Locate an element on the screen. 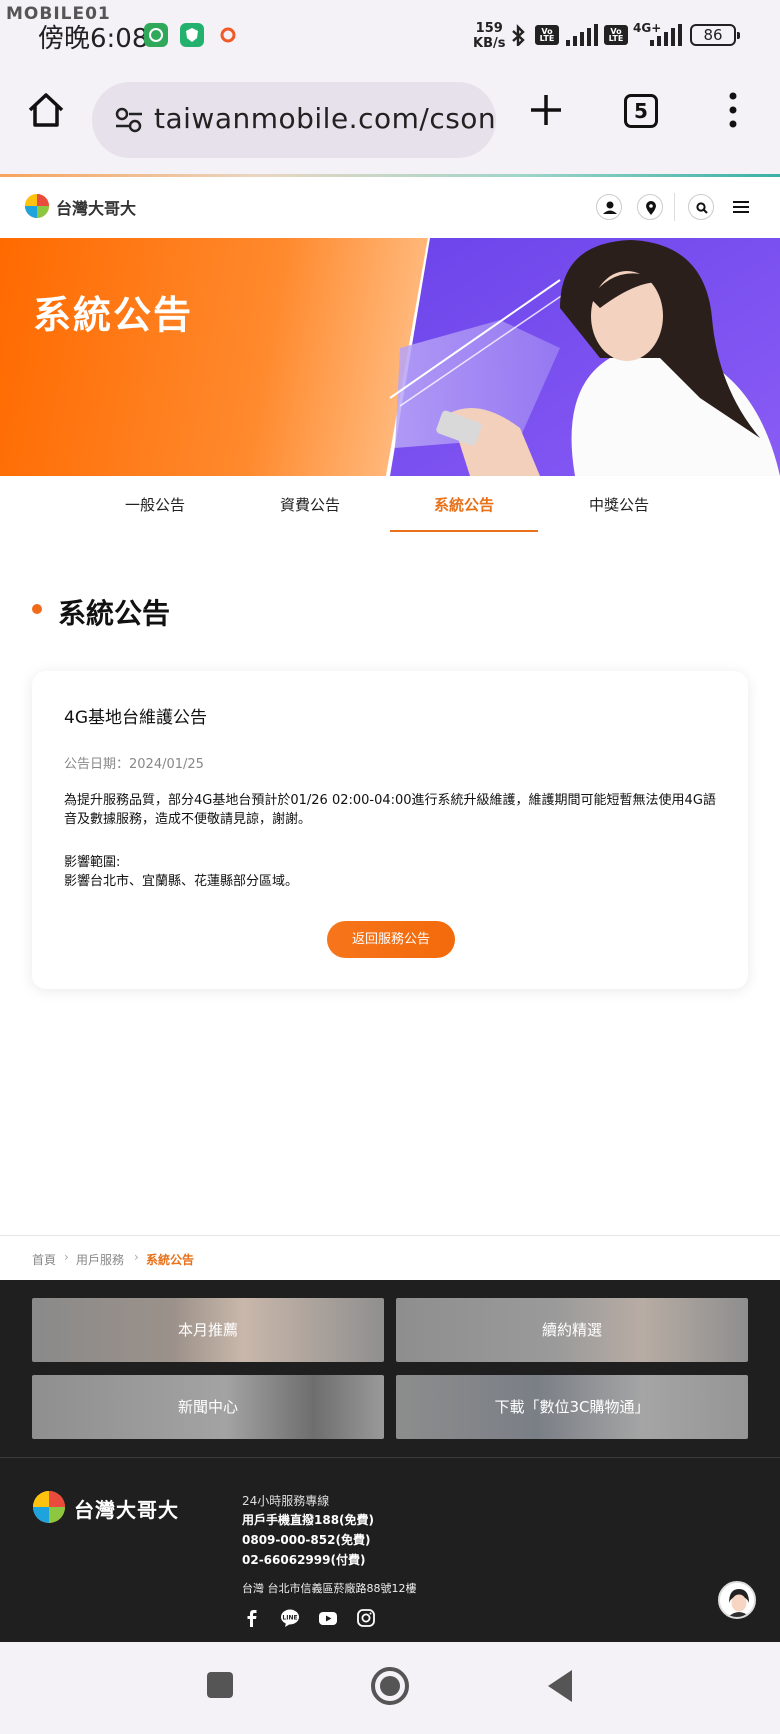  site-header: 台灣大哥大 is located at coordinates (390, 207).